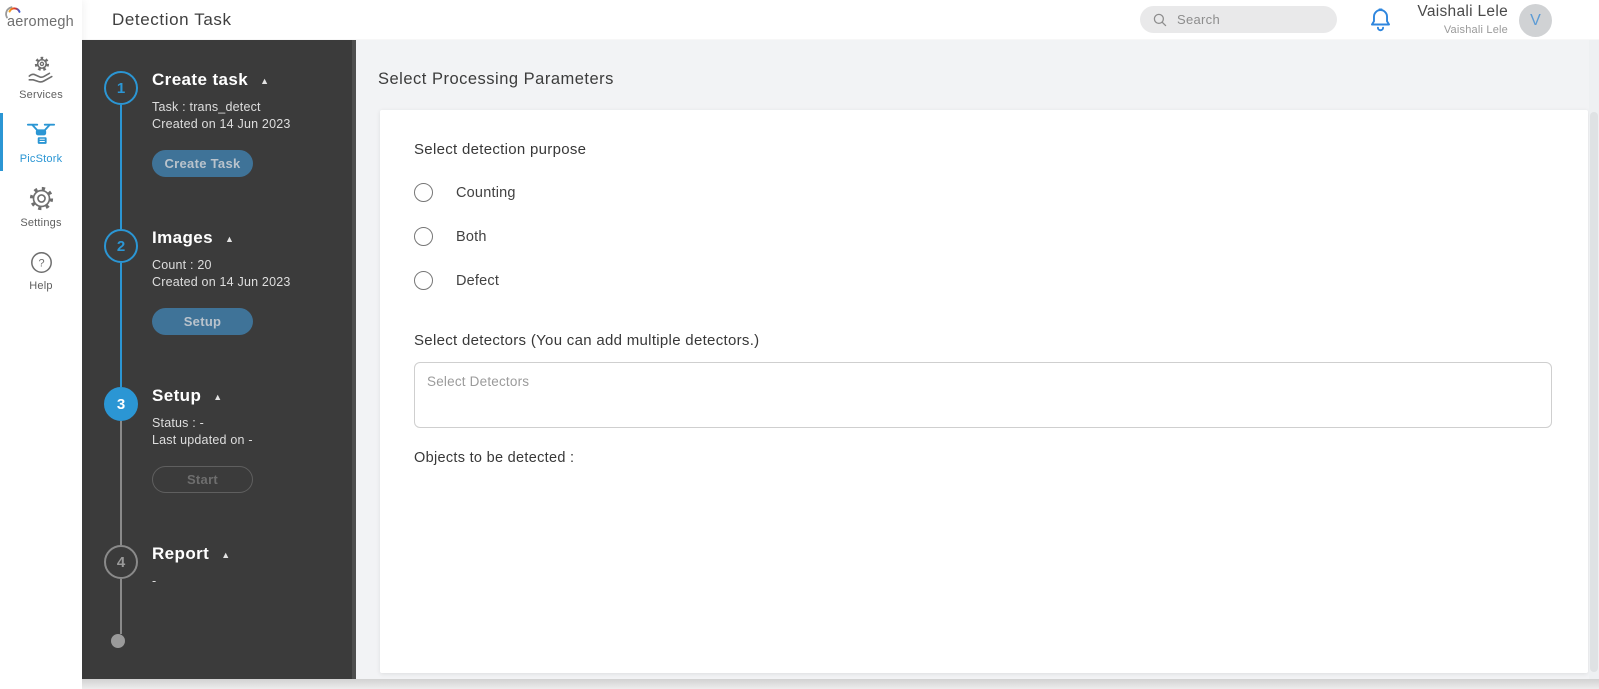  Describe the element at coordinates (494, 458) in the screenshot. I see `objects-to-detect-label: Objects to be detected :` at that location.